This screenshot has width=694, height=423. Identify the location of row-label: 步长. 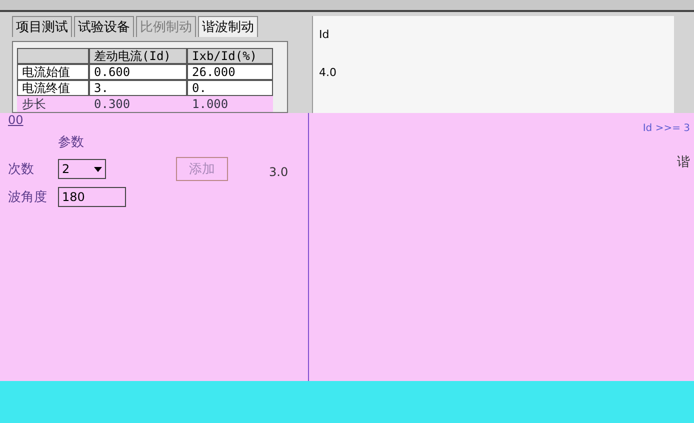
(53, 104).